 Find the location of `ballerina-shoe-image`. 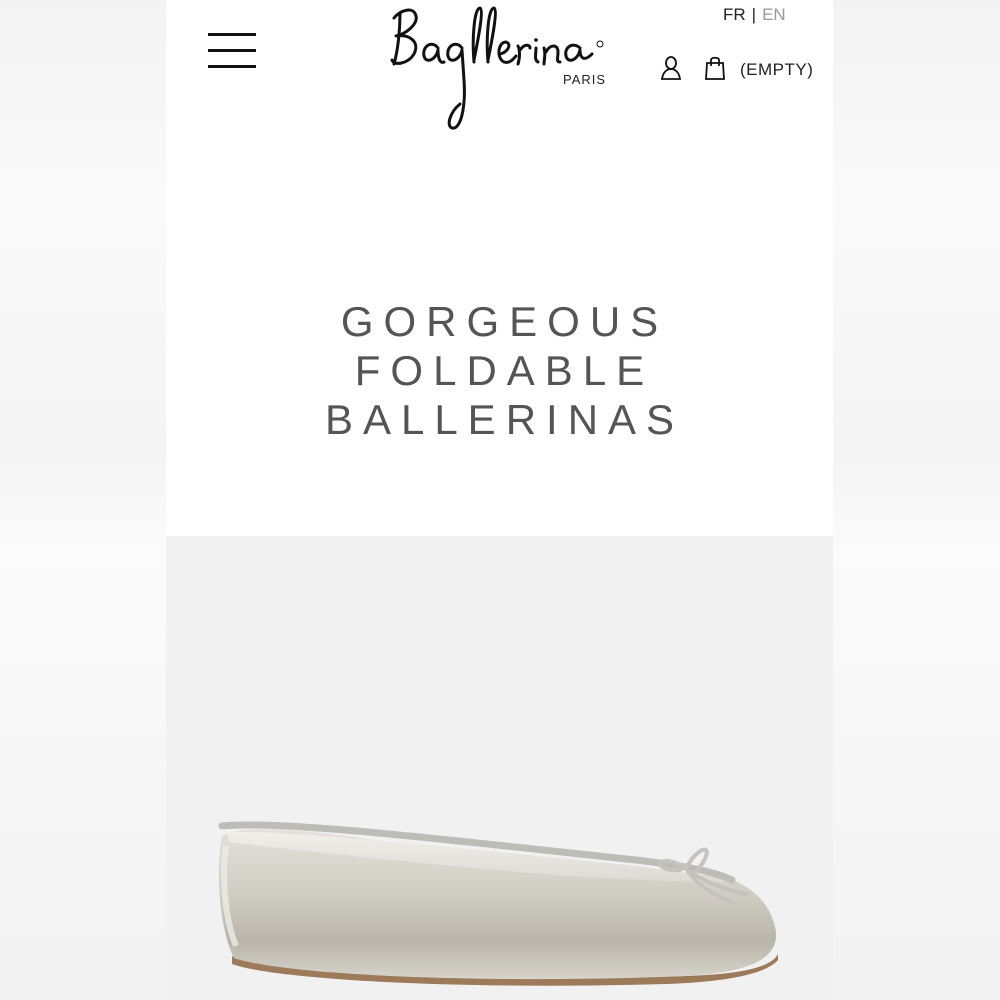

ballerina-shoe-image is located at coordinates (498, 903).